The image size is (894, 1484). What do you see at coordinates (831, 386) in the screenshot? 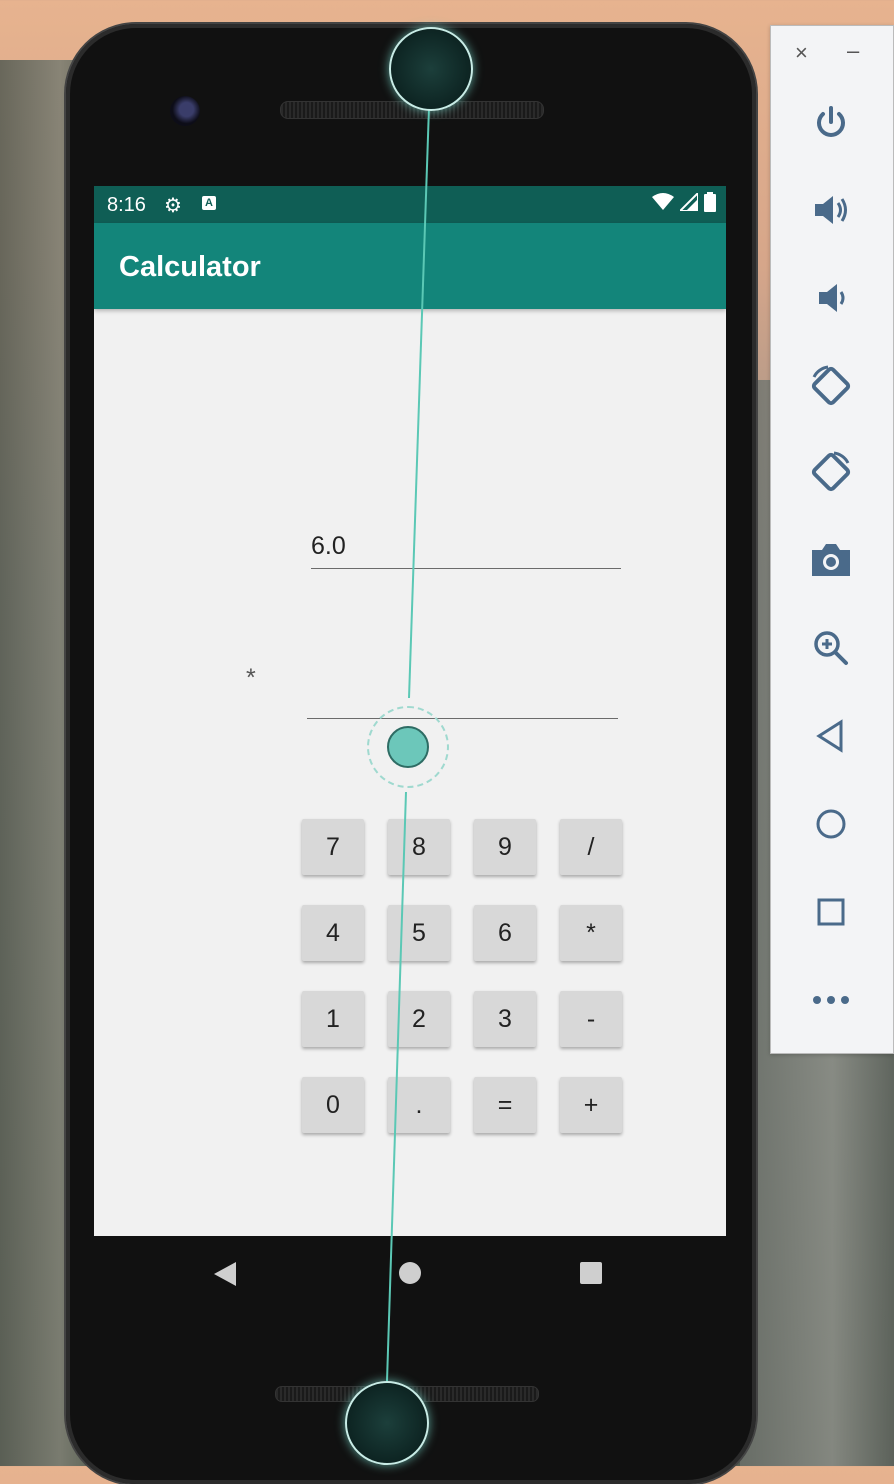
I see `rotate-left-icon` at bounding box center [831, 386].